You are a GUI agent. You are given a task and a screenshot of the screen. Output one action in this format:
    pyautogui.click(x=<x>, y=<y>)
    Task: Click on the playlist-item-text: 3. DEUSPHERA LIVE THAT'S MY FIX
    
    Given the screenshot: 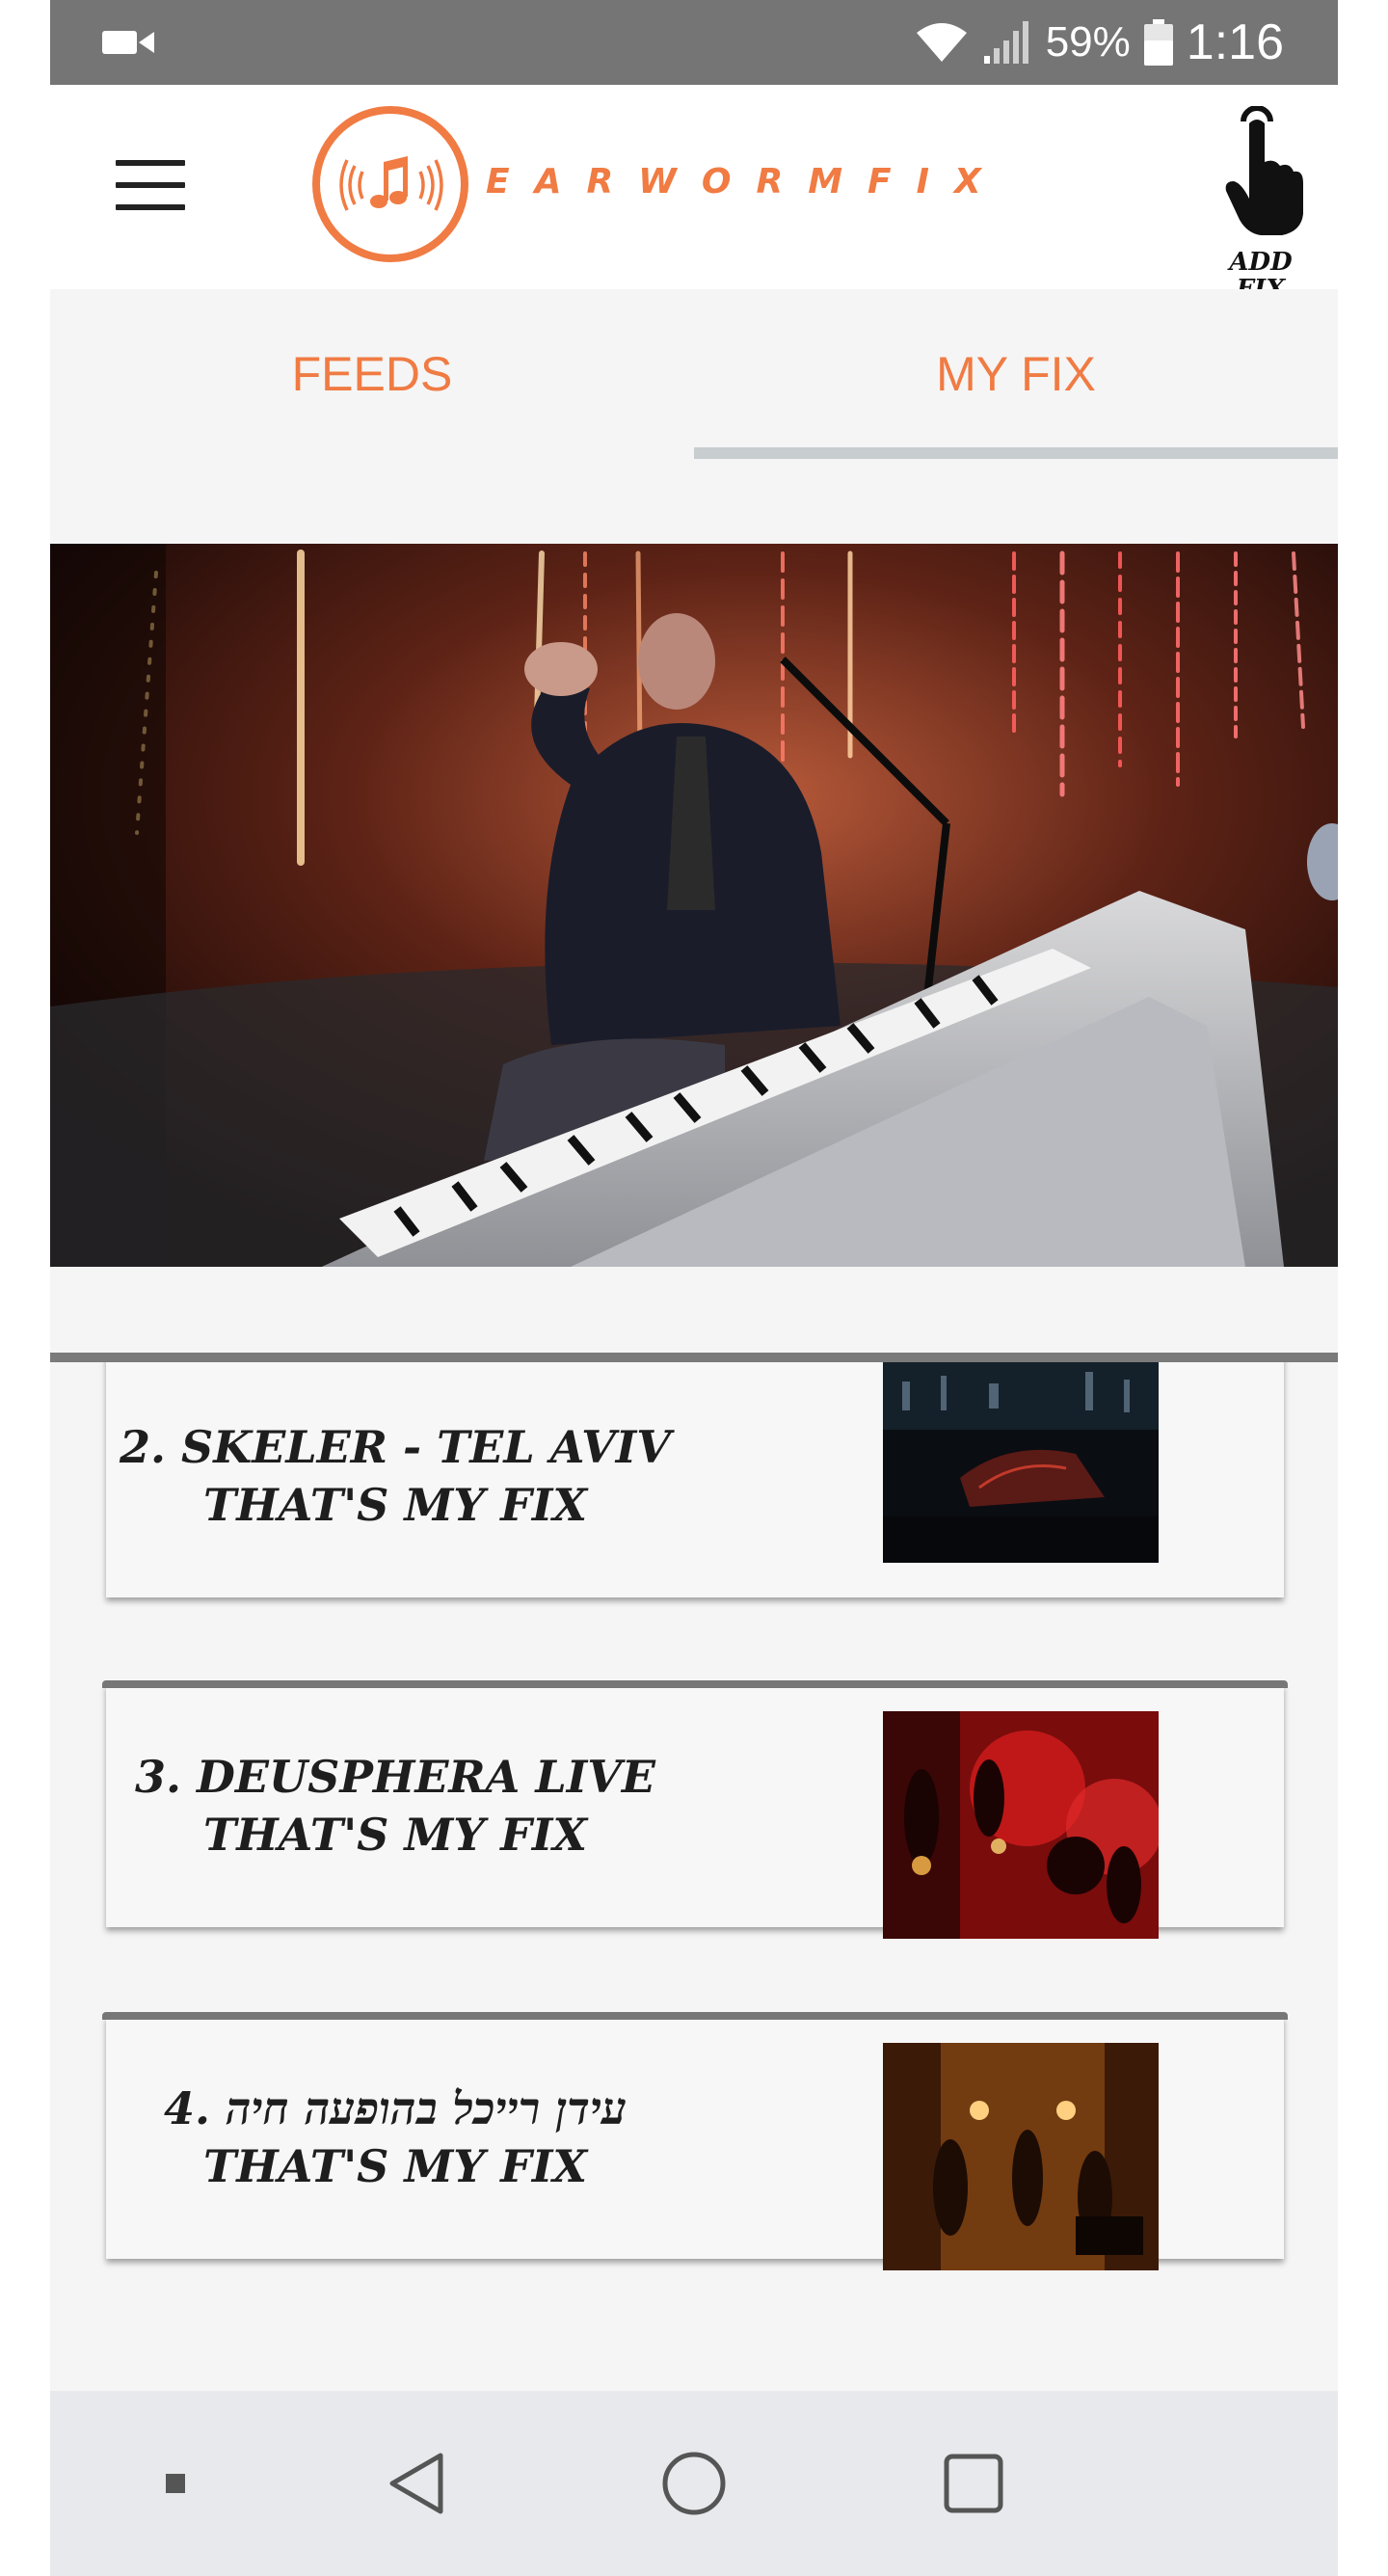 What is the action you would take?
    pyautogui.click(x=395, y=1806)
    